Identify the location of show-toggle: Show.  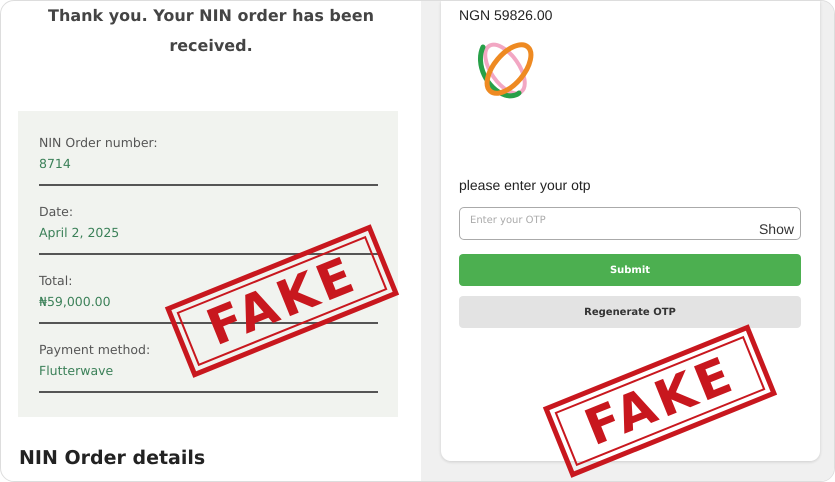
(776, 229).